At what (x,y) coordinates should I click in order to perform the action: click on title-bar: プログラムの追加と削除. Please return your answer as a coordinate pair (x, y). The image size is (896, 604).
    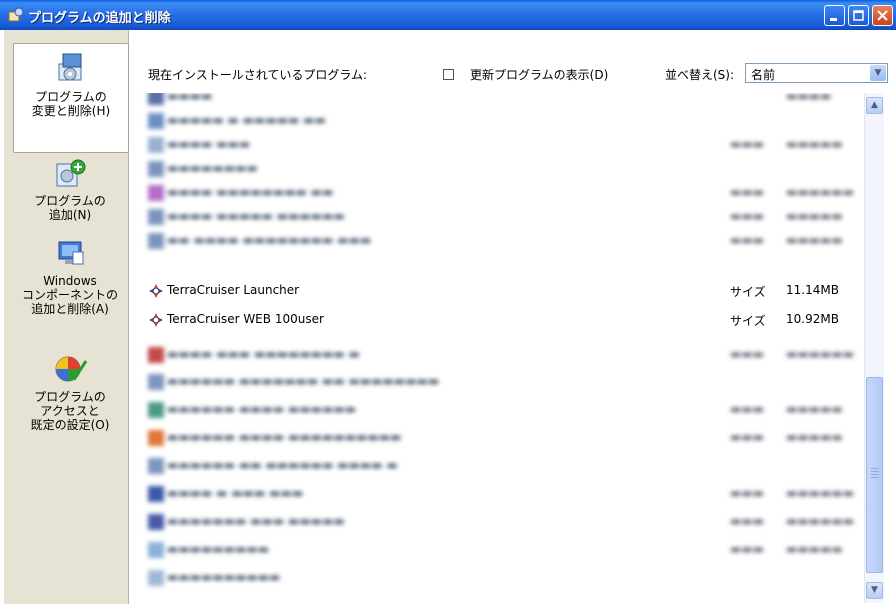
    Looking at the image, I should click on (448, 15).